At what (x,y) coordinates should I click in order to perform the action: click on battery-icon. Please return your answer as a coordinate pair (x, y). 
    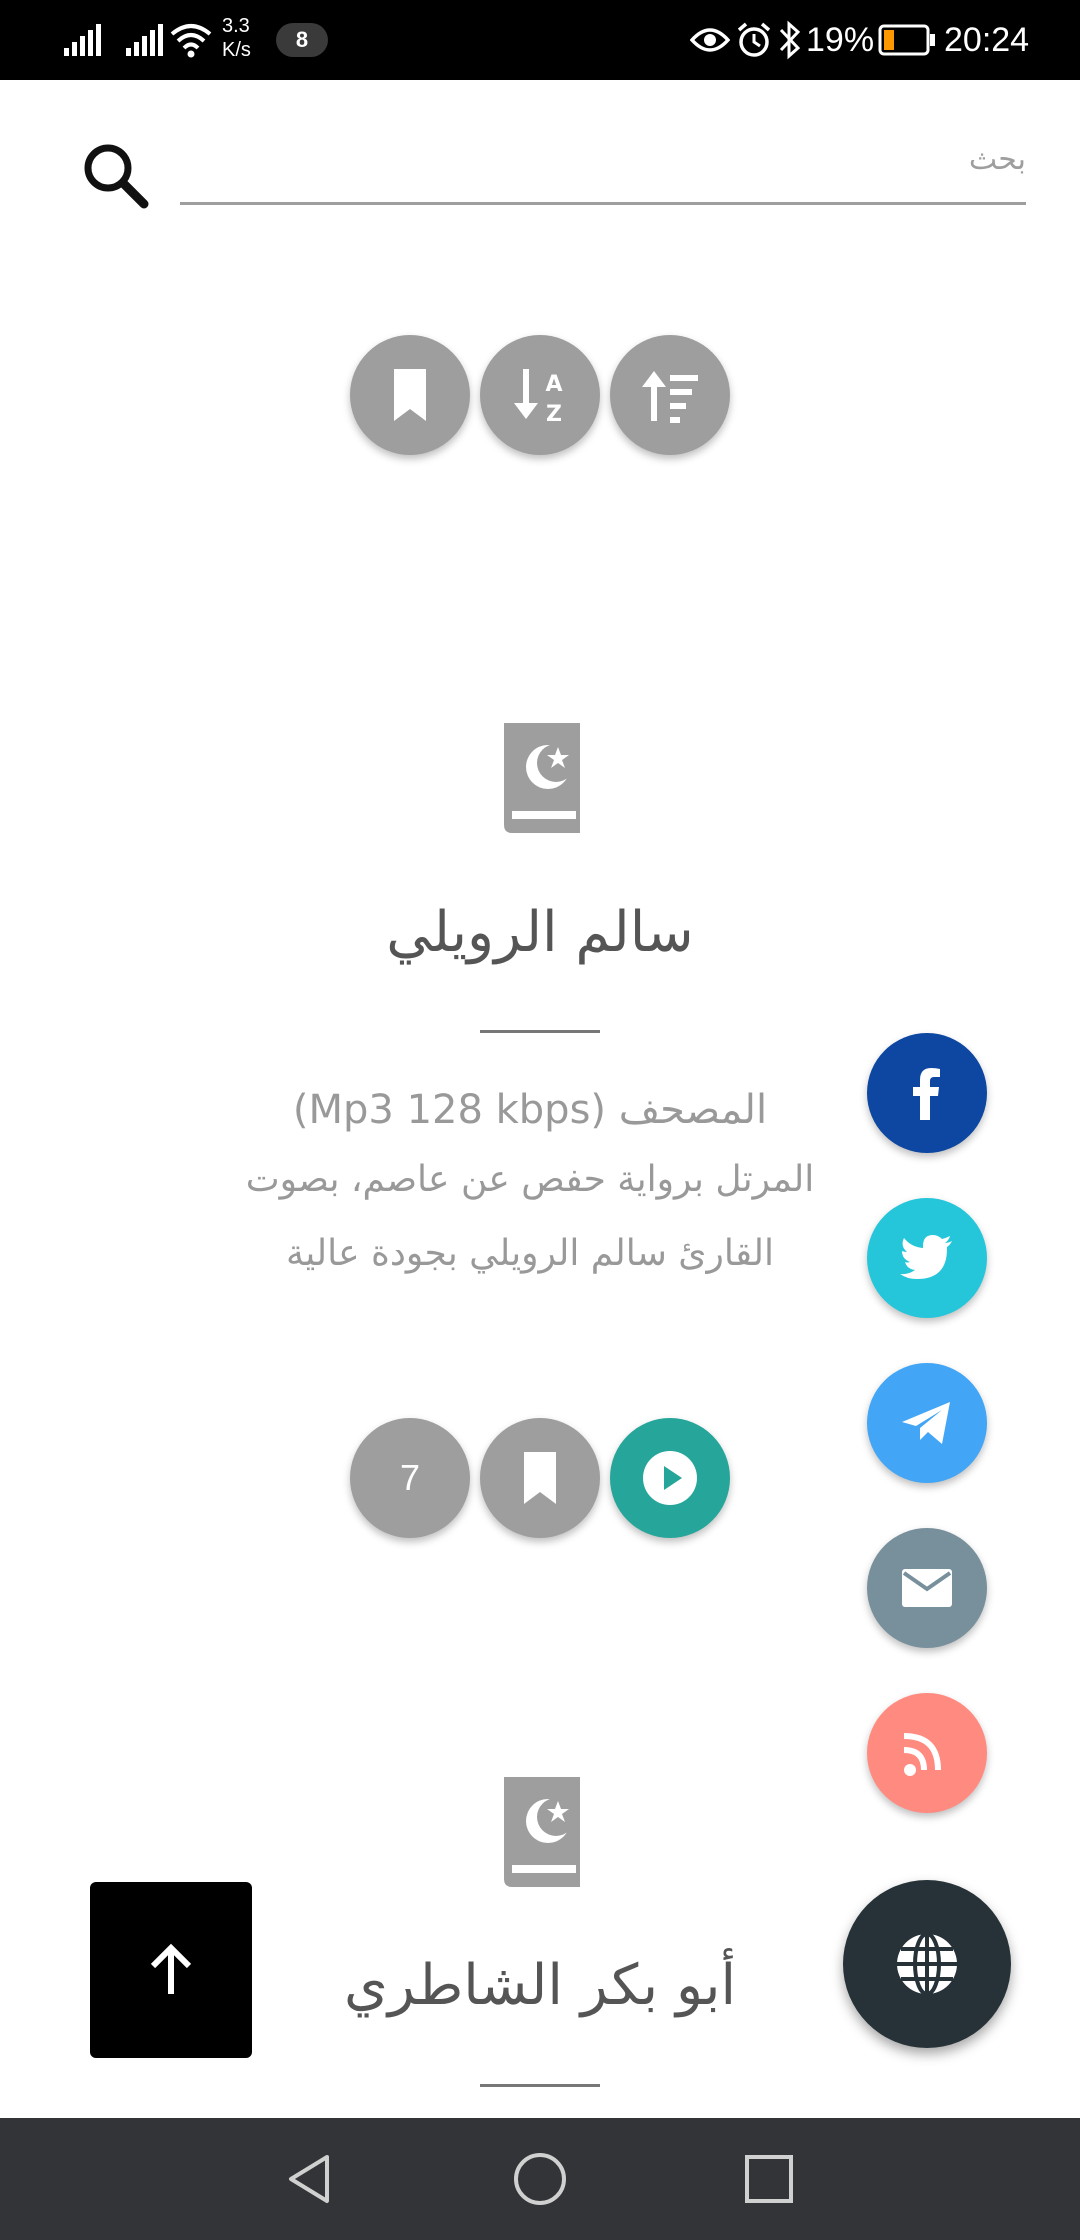
    Looking at the image, I should click on (906, 40).